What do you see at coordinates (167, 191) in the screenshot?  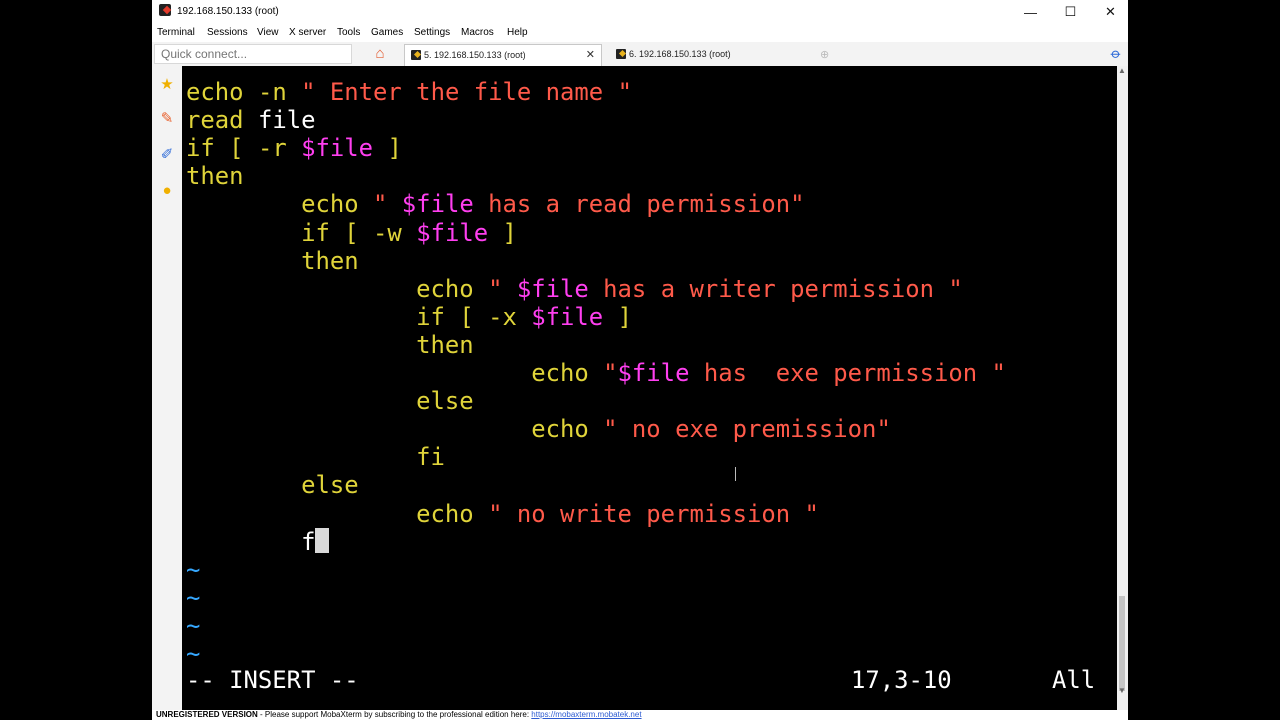 I see `sftp-icon: ●` at bounding box center [167, 191].